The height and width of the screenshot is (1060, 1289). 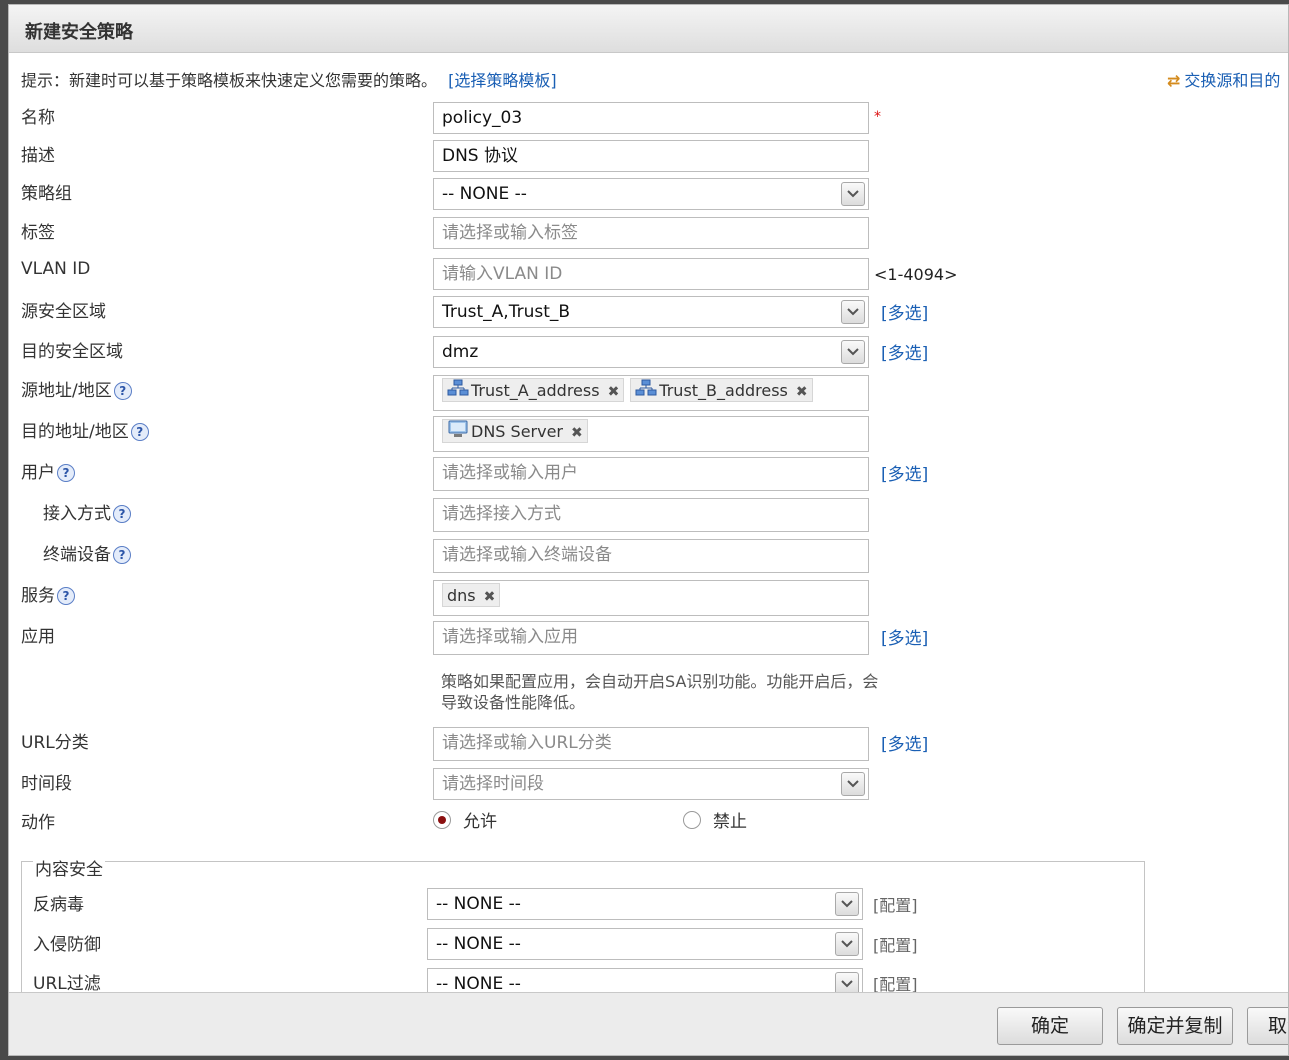 I want to click on user-multi-link: [多选], so click(x=904, y=472).